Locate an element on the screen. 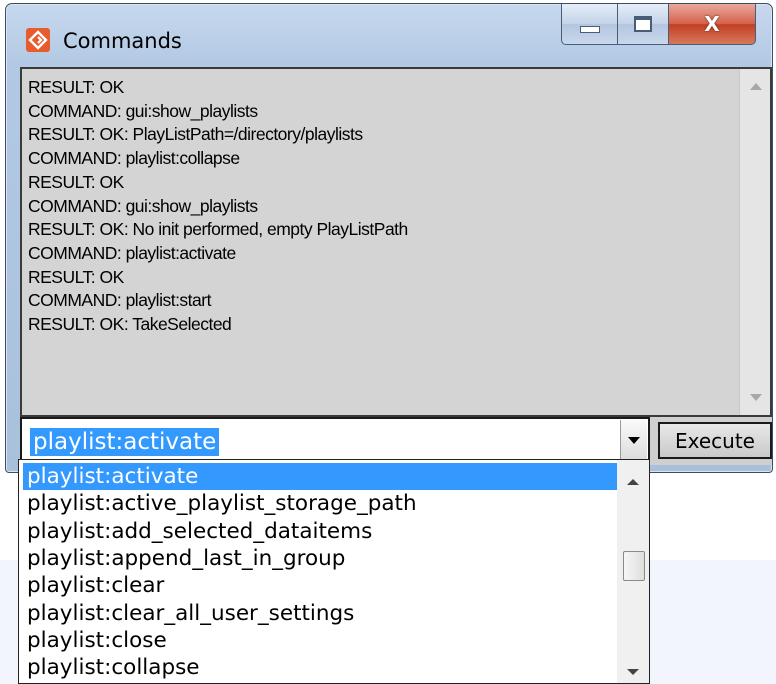 This screenshot has height=684, width=776. dropdown-option: playlist:collapse is located at coordinates (320, 667).